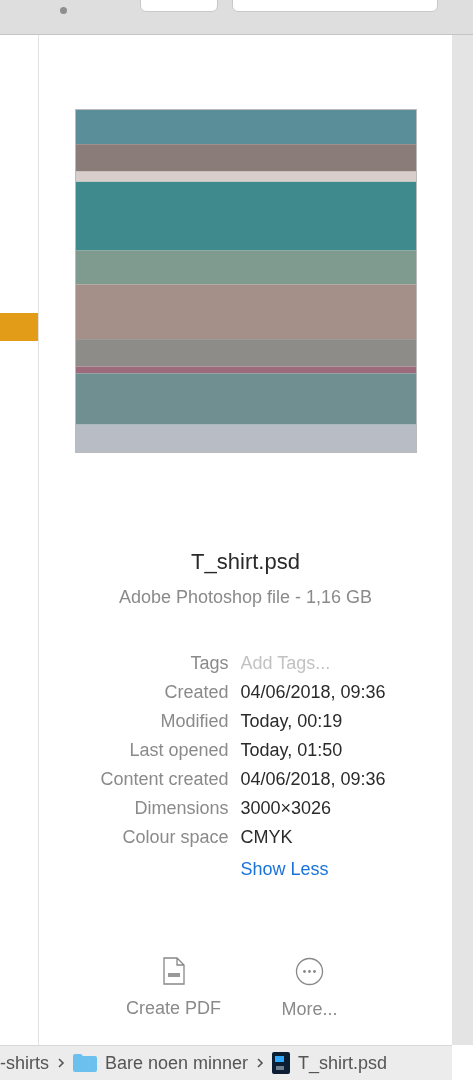 This screenshot has width=473, height=1080. I want to click on info-label: Tags, so click(209, 663).